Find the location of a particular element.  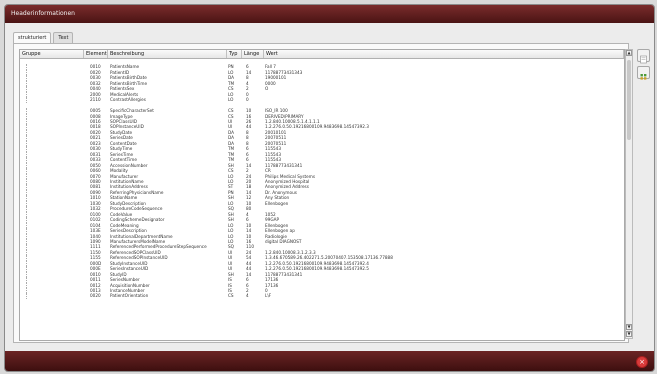

tab-bar: strukturiert Text is located at coordinates (44, 37).